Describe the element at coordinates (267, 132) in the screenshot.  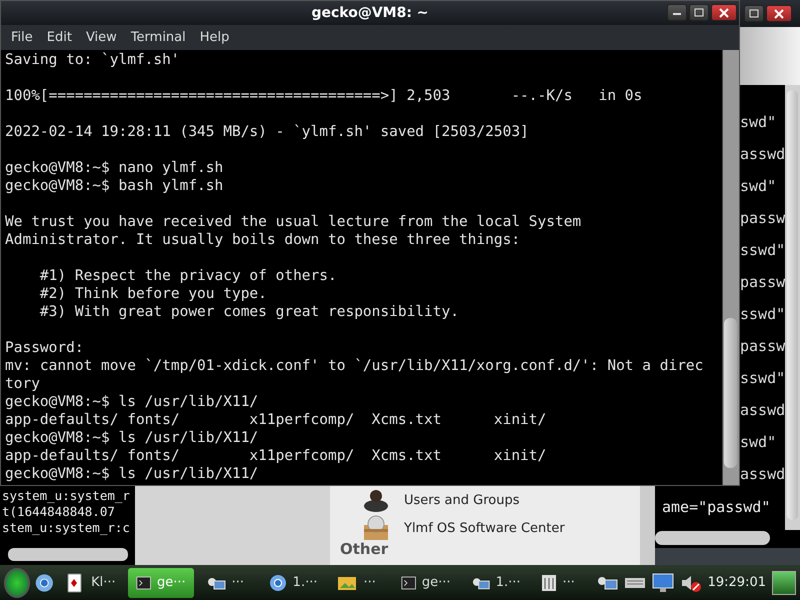
I see `terminal-line: 2022-02-14 19:28:11 (345 MB/s) - `ylmf.sh' saved [2503/2503]` at that location.